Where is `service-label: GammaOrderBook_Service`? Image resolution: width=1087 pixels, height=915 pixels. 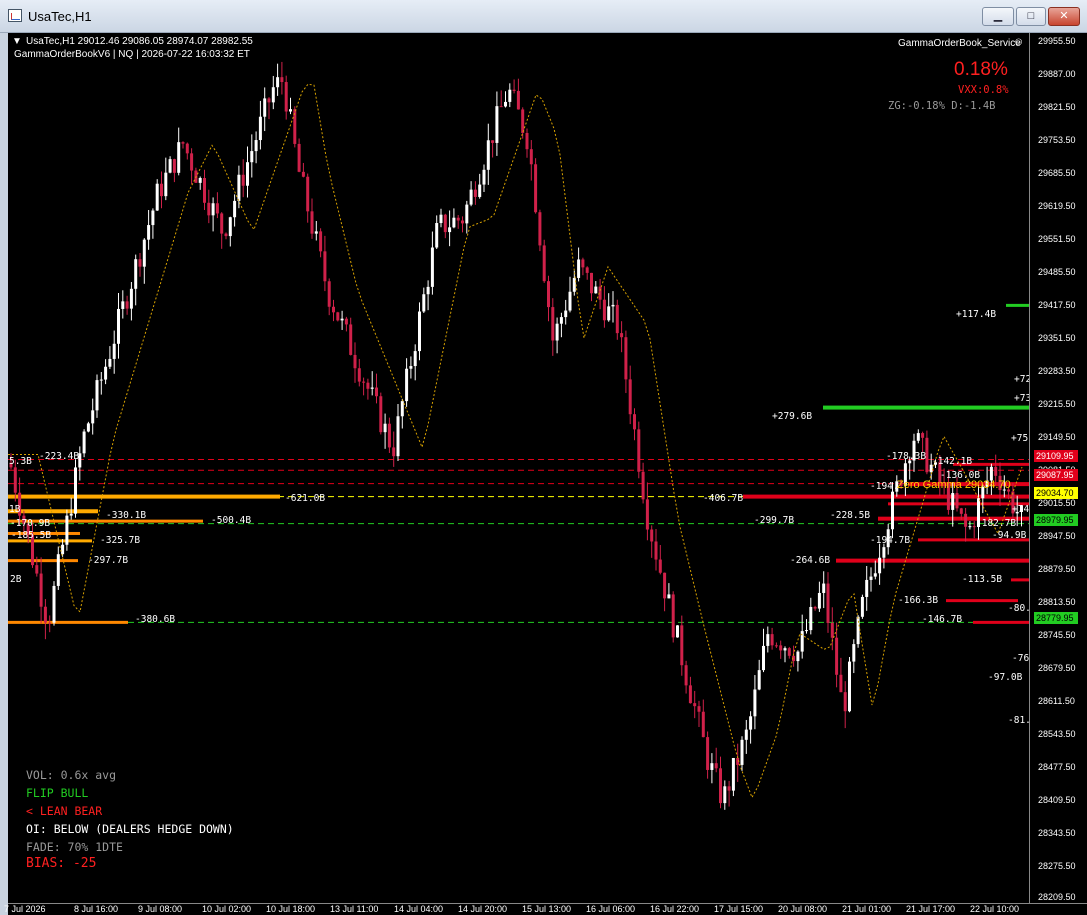 service-label: GammaOrderBook_Service is located at coordinates (959, 43).